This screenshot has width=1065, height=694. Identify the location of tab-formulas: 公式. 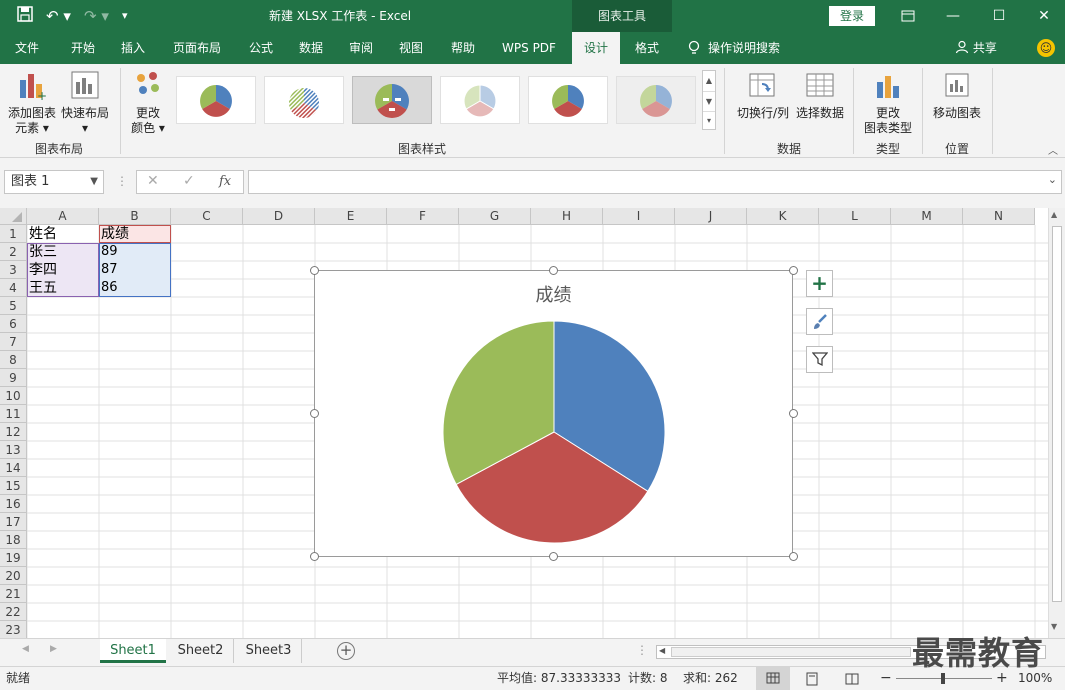
(261, 48).